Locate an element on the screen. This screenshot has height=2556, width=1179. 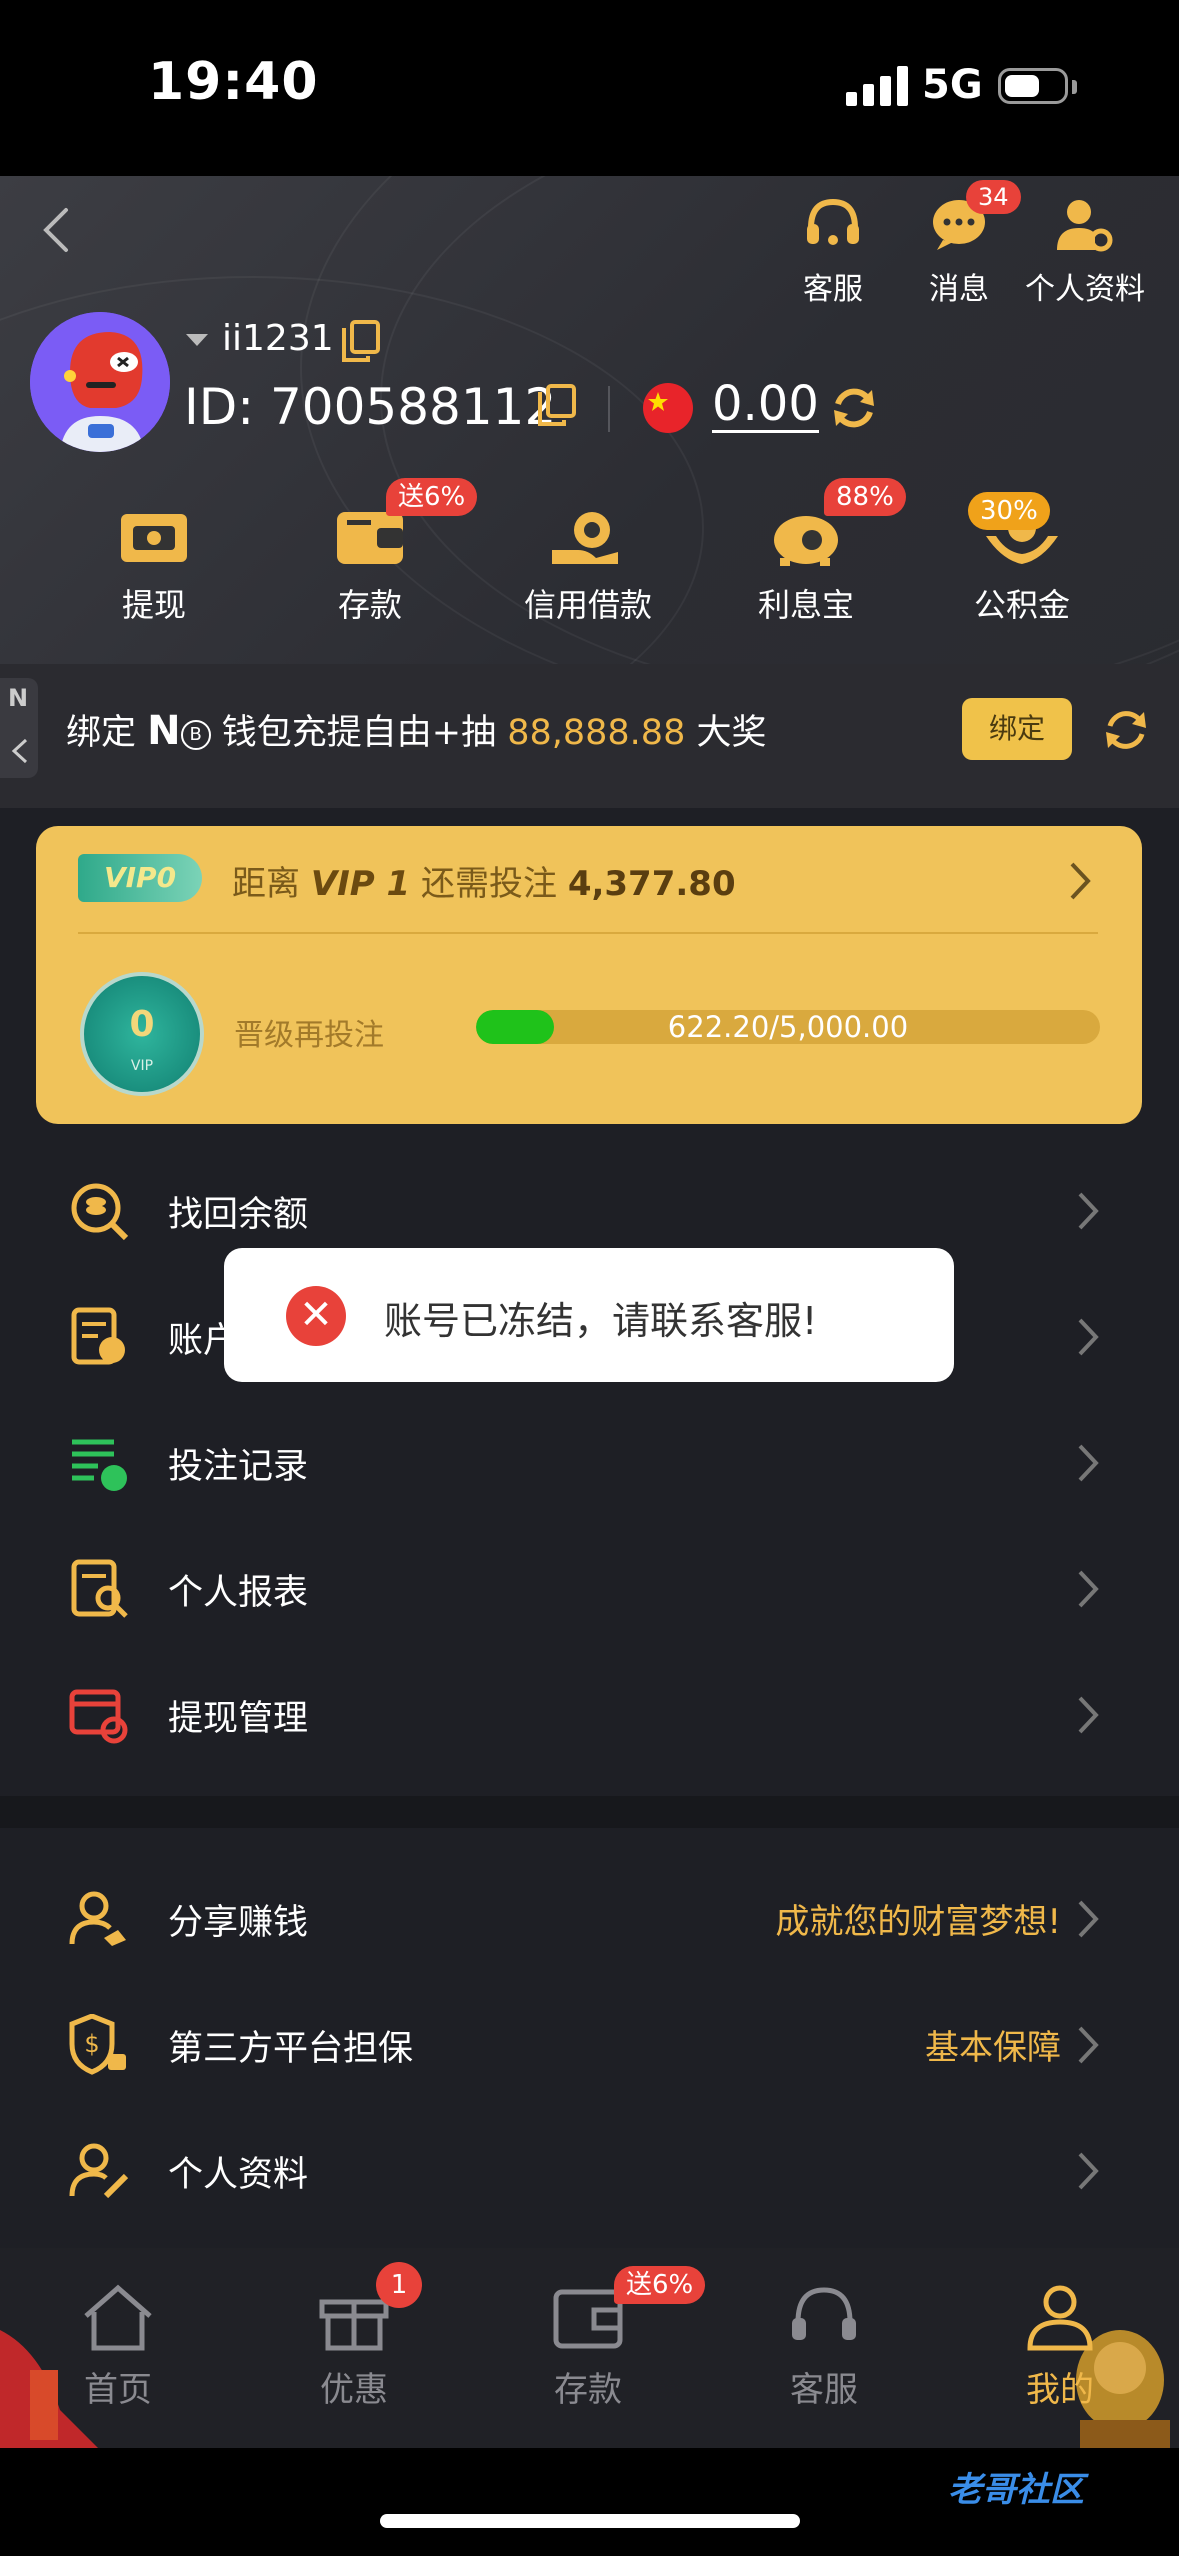
quick-withdraw-label: 提现 is located at coordinates (153, 605).